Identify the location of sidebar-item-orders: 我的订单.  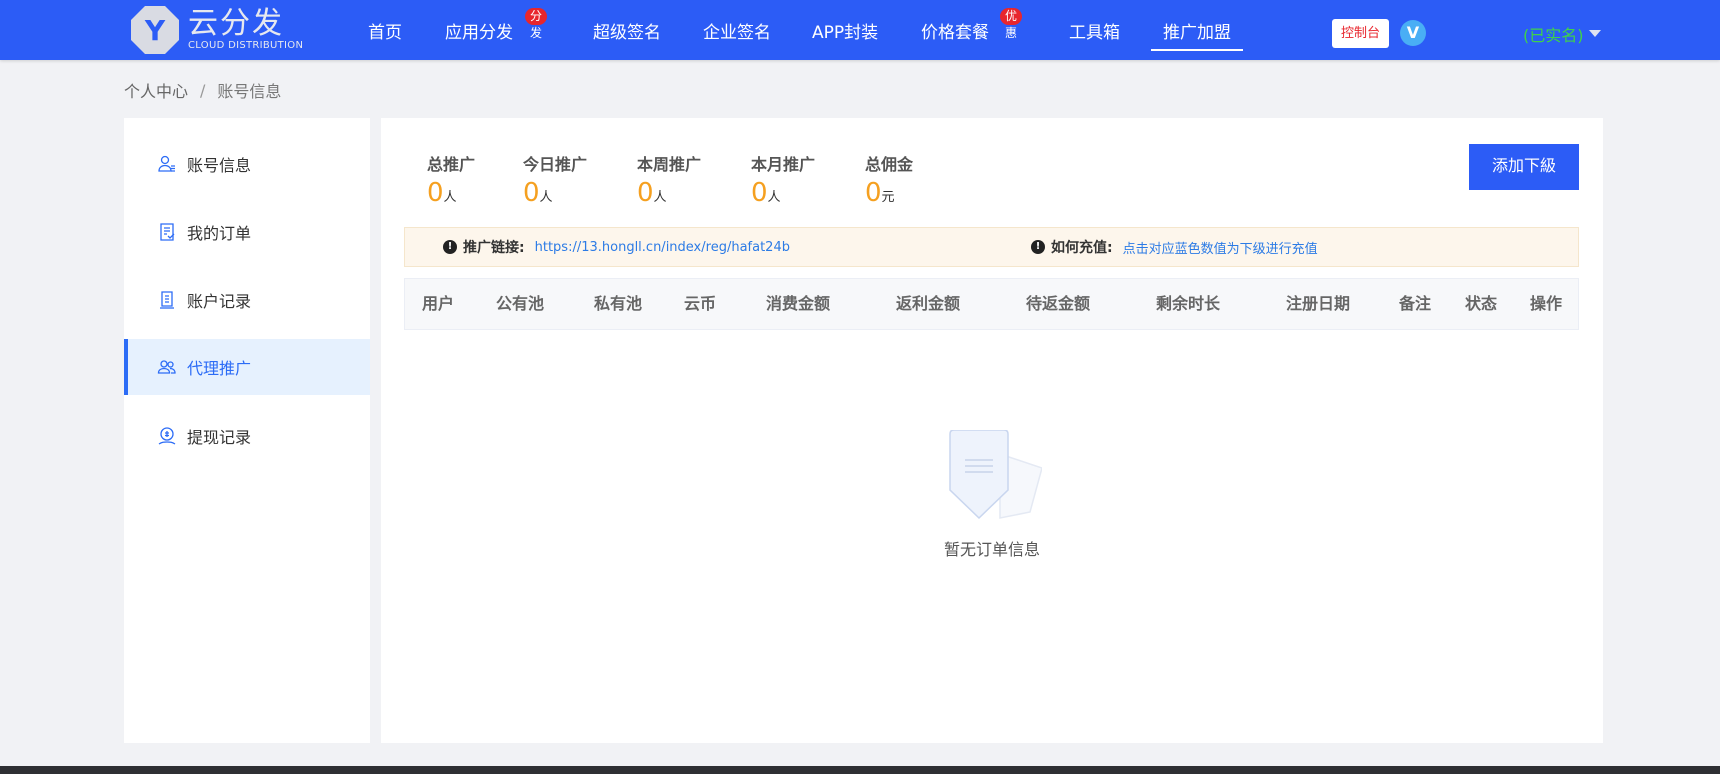
(247, 232).